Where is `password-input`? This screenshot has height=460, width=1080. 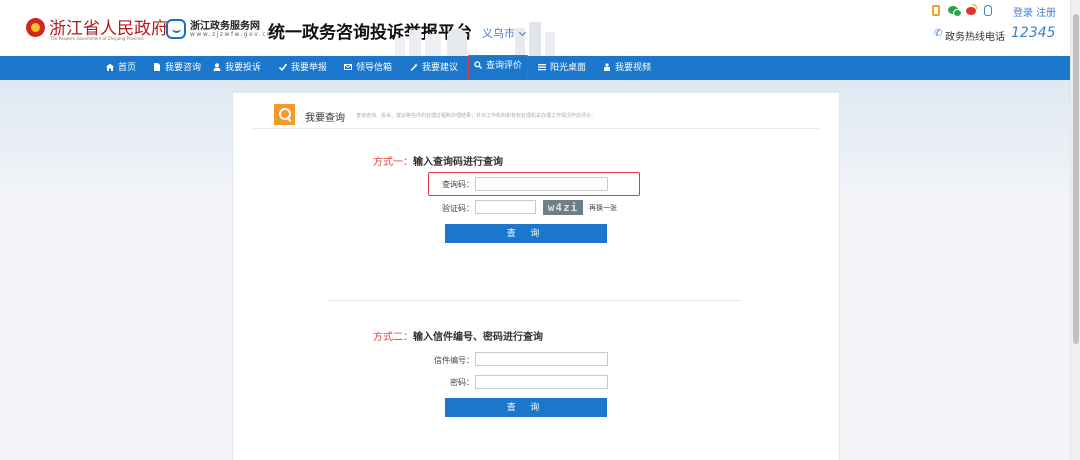 password-input is located at coordinates (541, 382).